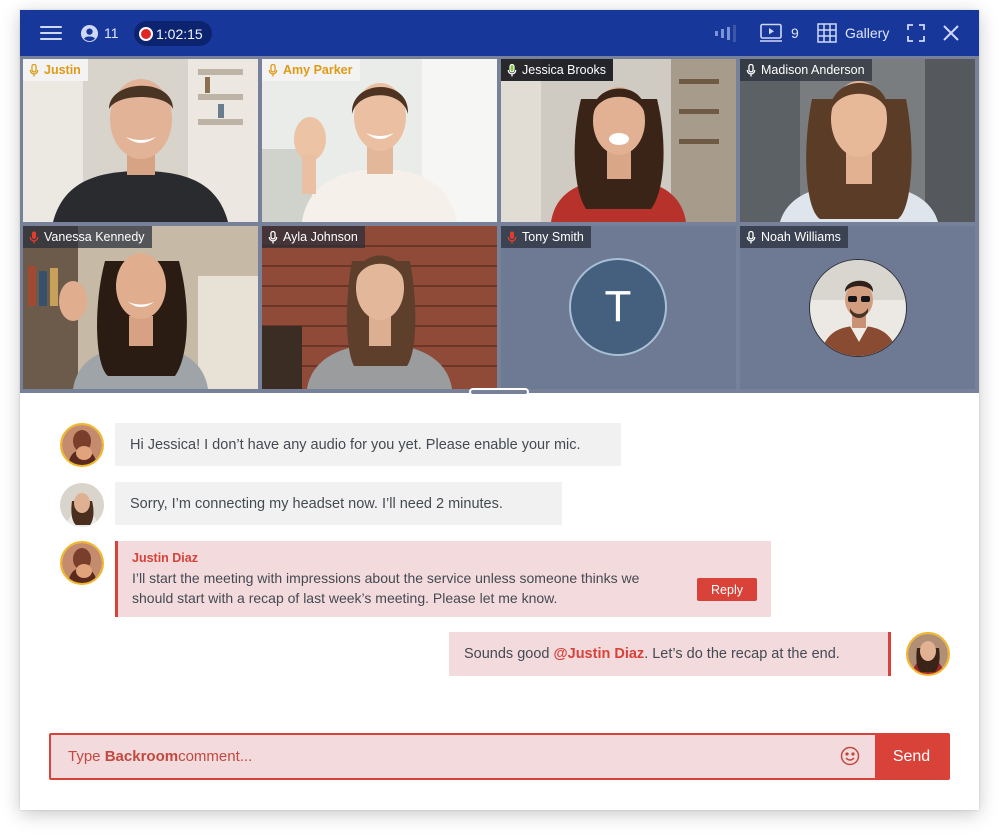  Describe the element at coordinates (546, 237) in the screenshot. I see `participant-name-tag: Tony Smith` at that location.